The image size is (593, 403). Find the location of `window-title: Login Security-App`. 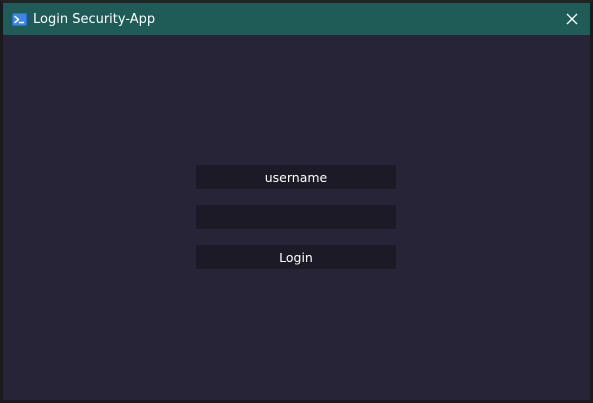

window-title: Login Security-App is located at coordinates (94, 19).